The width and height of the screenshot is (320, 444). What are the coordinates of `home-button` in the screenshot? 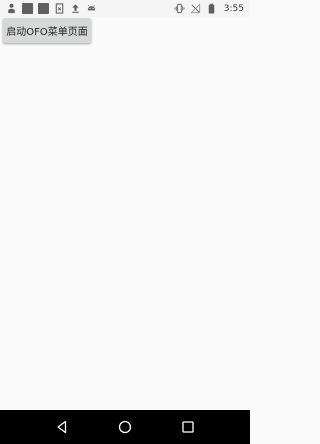 It's located at (125, 427).